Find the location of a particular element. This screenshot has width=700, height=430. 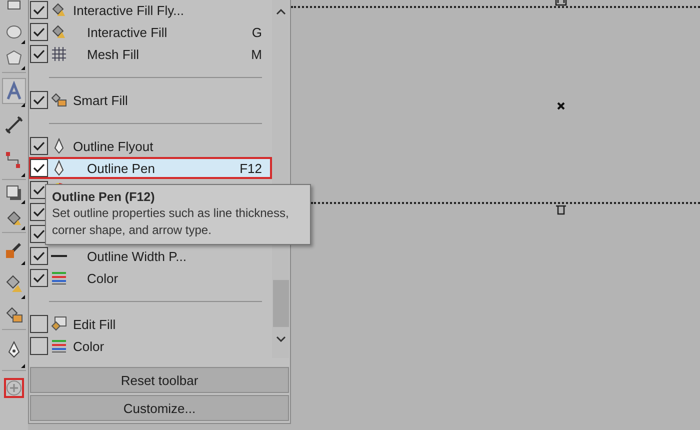

line-icon is located at coordinates (59, 256).